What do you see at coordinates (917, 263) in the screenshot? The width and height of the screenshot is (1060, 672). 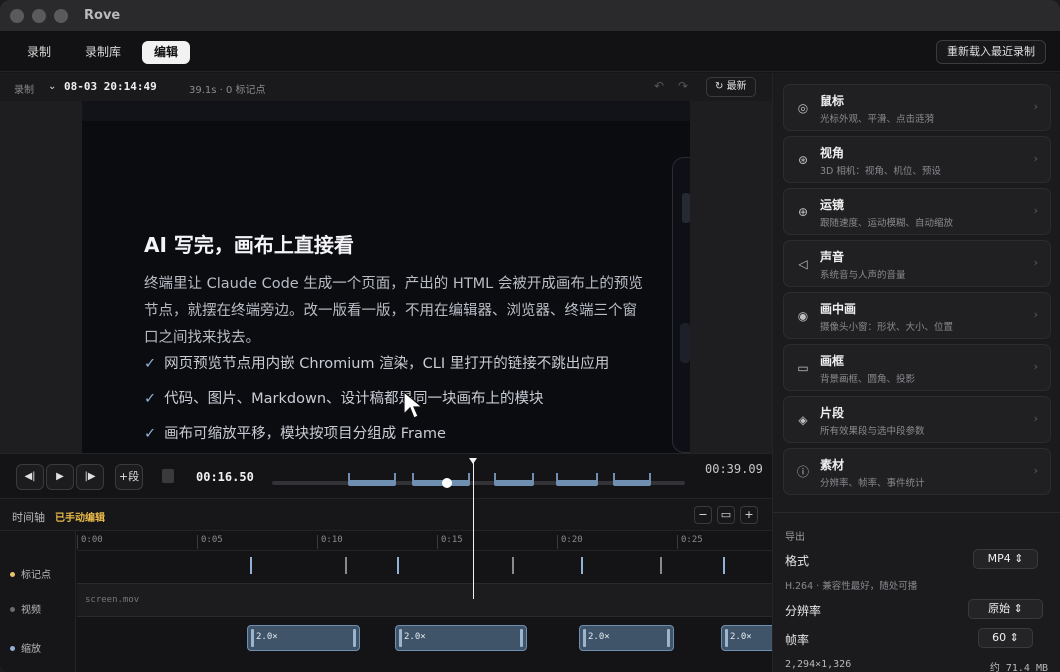 I see `card-audio: ◁ 声音 系统音与人声的音量 ›` at bounding box center [917, 263].